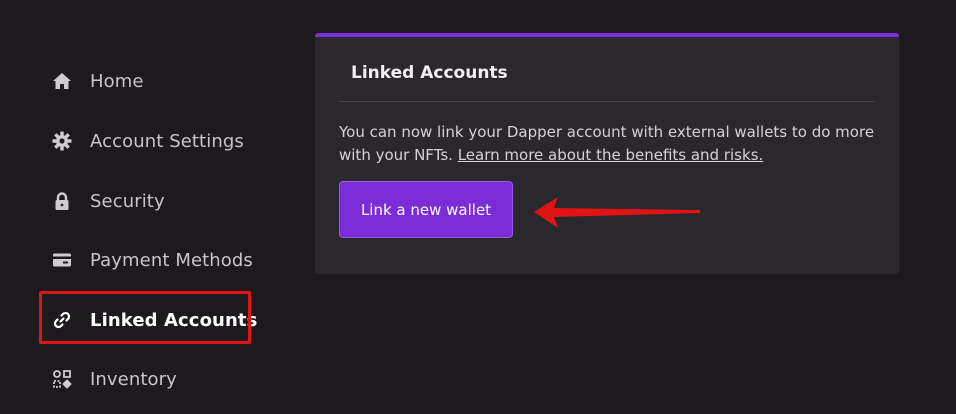 This screenshot has width=956, height=414. Describe the element at coordinates (62, 201) in the screenshot. I see `lock-icon` at that location.